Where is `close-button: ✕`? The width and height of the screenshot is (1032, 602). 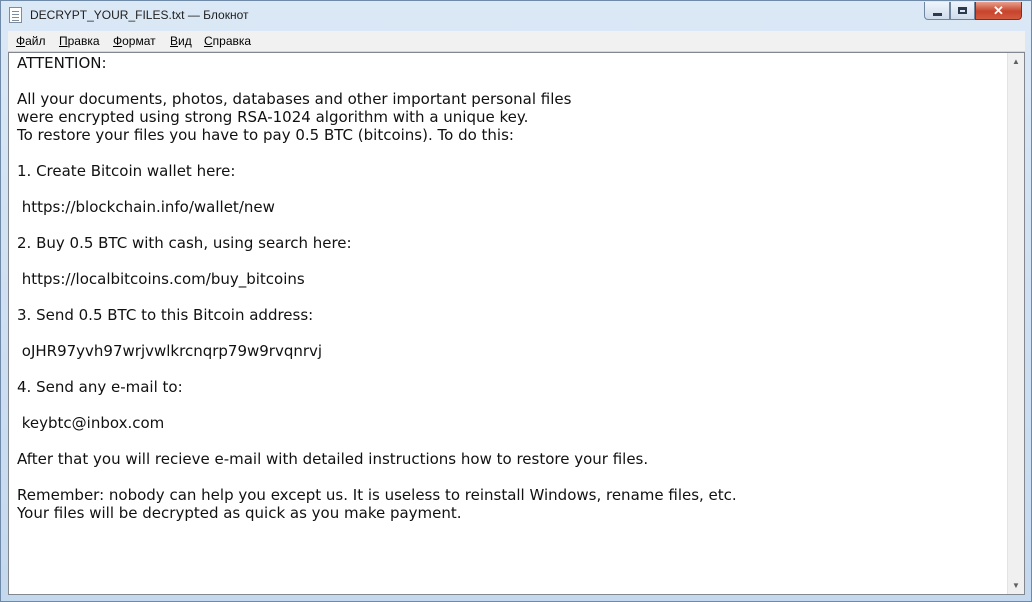
close-button: ✕ is located at coordinates (998, 11).